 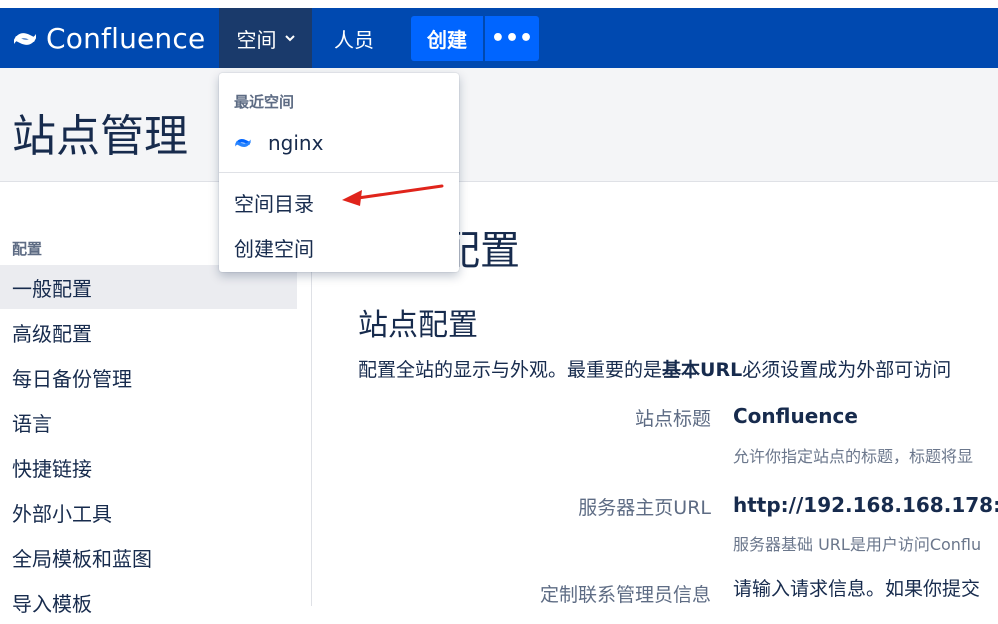 I want to click on field-hint-site-title: 允许你指定站点的标题，标题将显, so click(x=853, y=456).